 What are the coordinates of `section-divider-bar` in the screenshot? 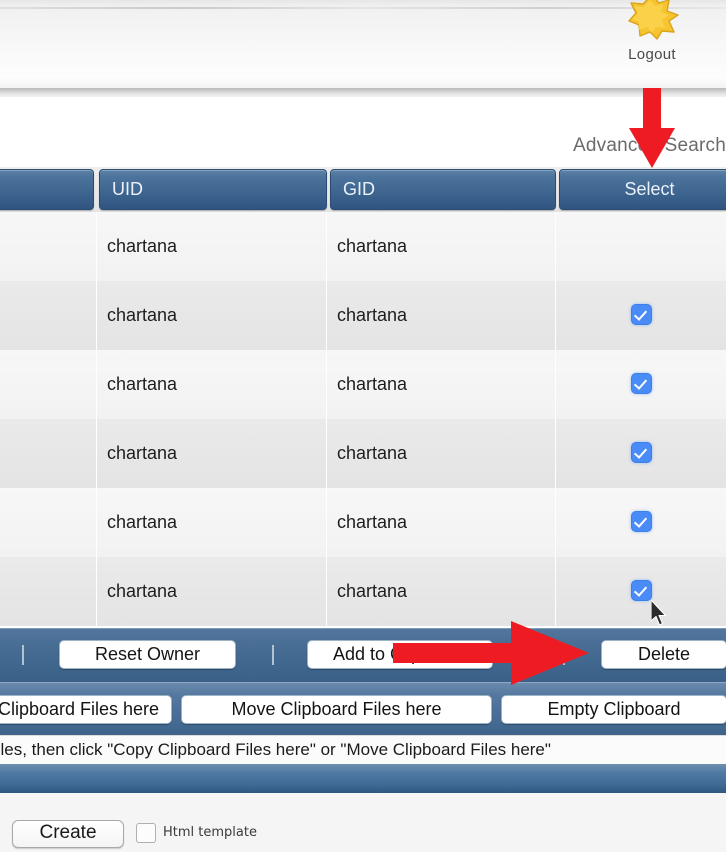 It's located at (363, 779).